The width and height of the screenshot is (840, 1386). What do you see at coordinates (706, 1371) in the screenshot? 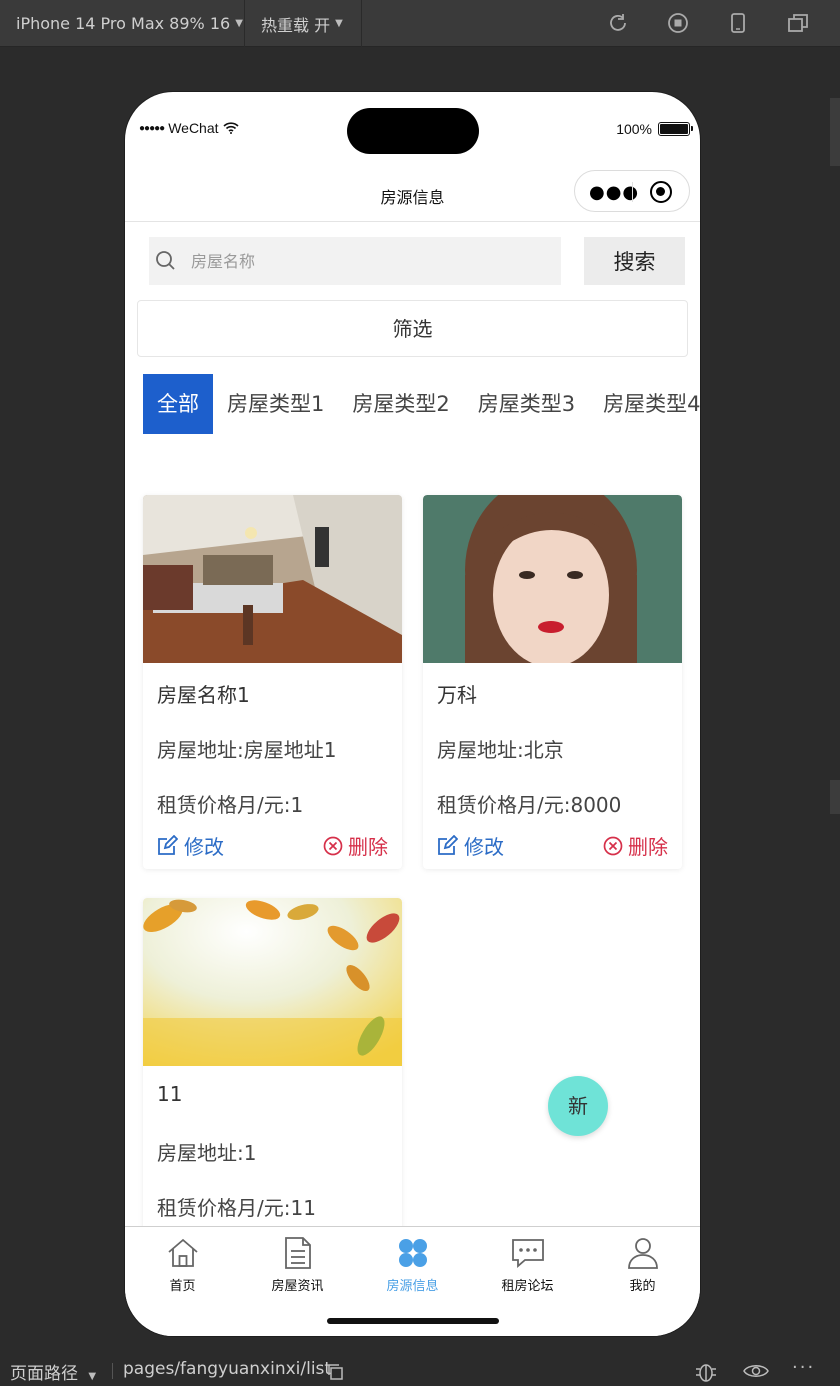
I see `bug-icon` at bounding box center [706, 1371].